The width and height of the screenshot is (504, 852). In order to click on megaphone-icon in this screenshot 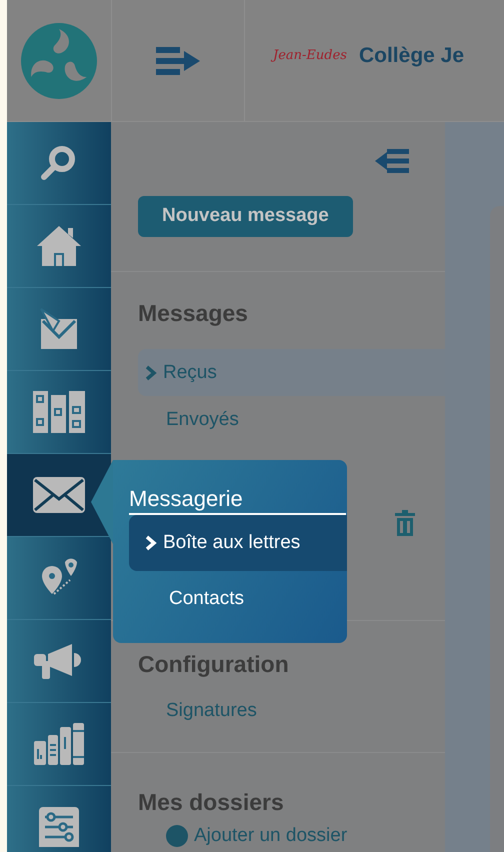, I will do `click(59, 661)`.